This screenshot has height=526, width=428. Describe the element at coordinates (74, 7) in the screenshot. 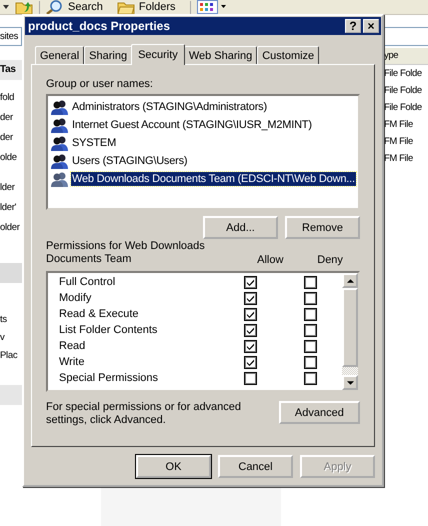

I see `search-button: Search` at that location.